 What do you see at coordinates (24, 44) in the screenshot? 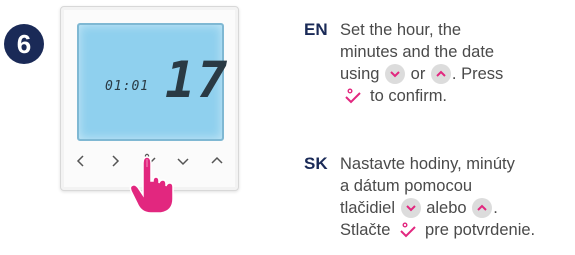
I see `step-number-badge: 6` at bounding box center [24, 44].